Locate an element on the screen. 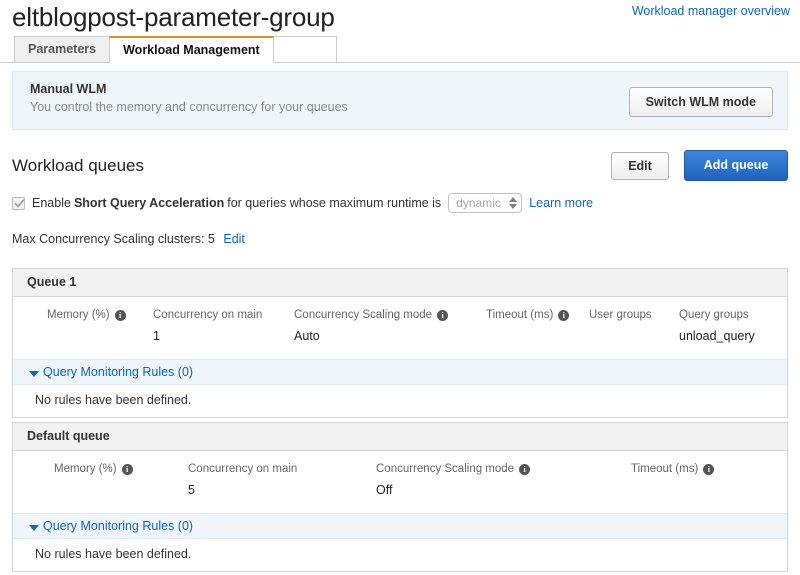 The height and width of the screenshot is (575, 800). page-title: eltblogpost-parameter-group is located at coordinates (173, 17).